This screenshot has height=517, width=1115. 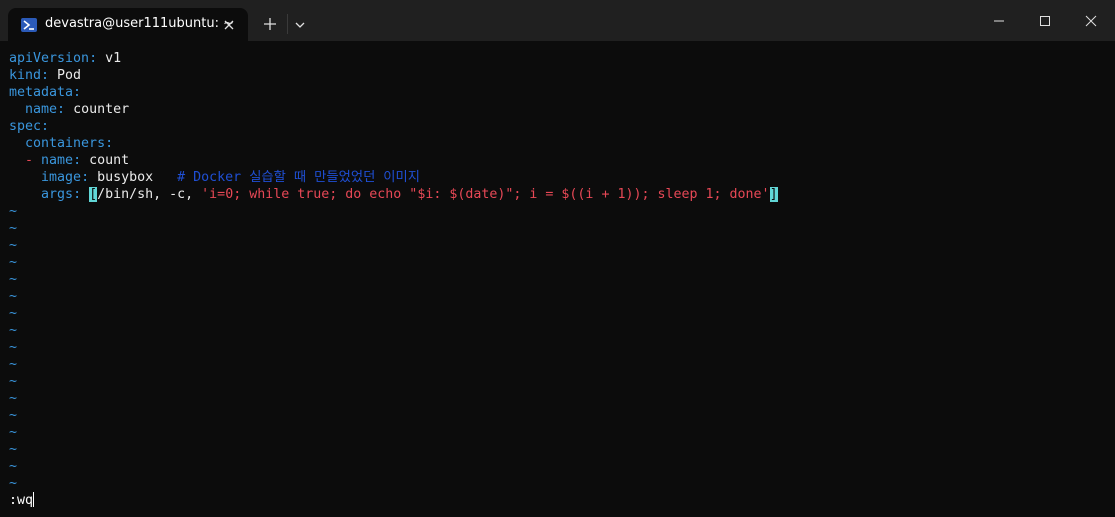 I want to click on editor-line: - name: count, so click(x=69, y=160).